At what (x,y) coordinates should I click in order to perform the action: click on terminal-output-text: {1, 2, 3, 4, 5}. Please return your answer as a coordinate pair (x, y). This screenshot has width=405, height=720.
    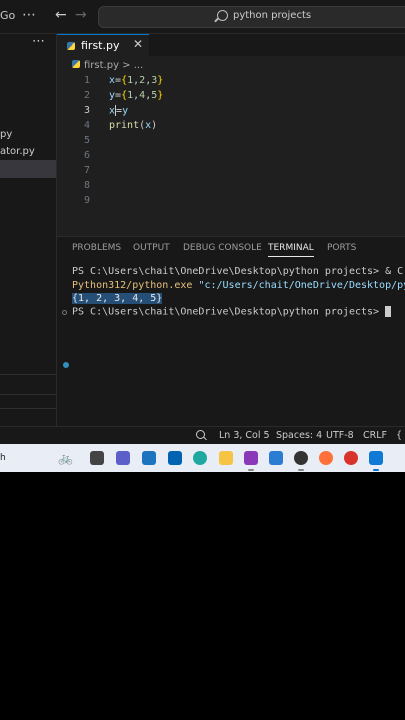
    Looking at the image, I should click on (117, 298).